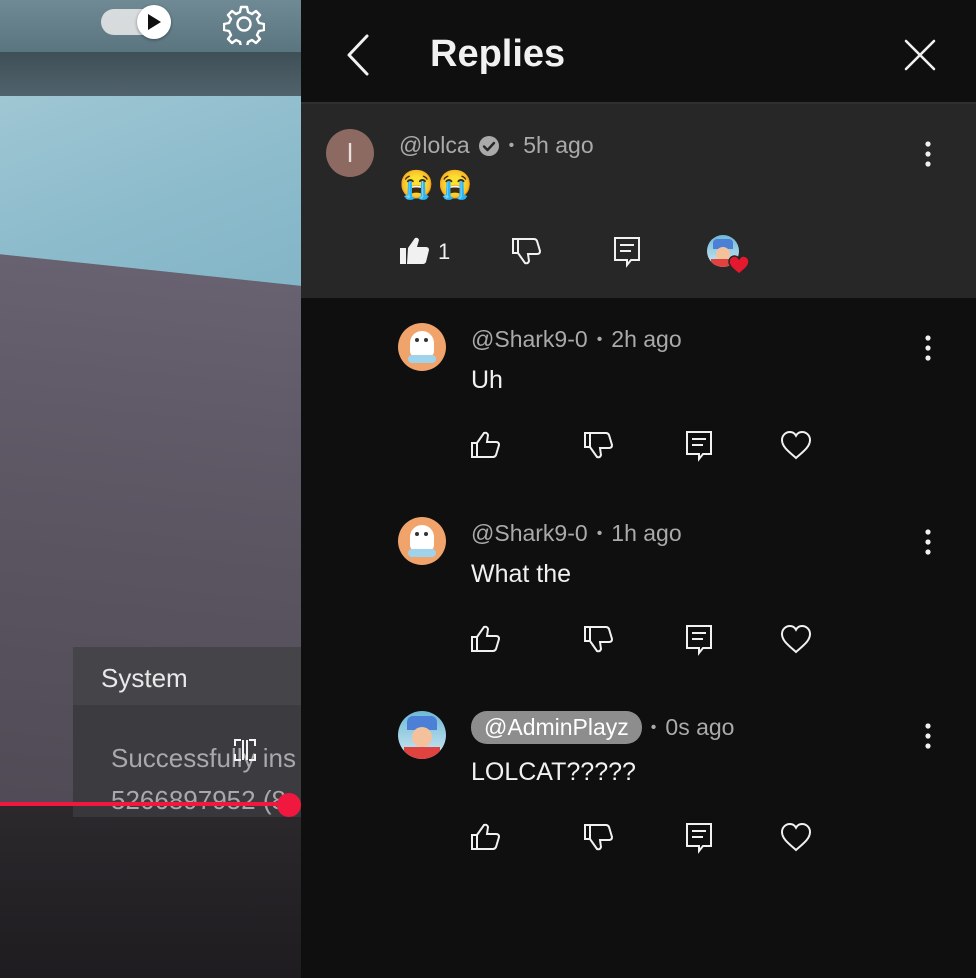  Describe the element at coordinates (638, 395) in the screenshot. I see `reply-comment: @Shark9-0 • 2h ago Uh` at that location.